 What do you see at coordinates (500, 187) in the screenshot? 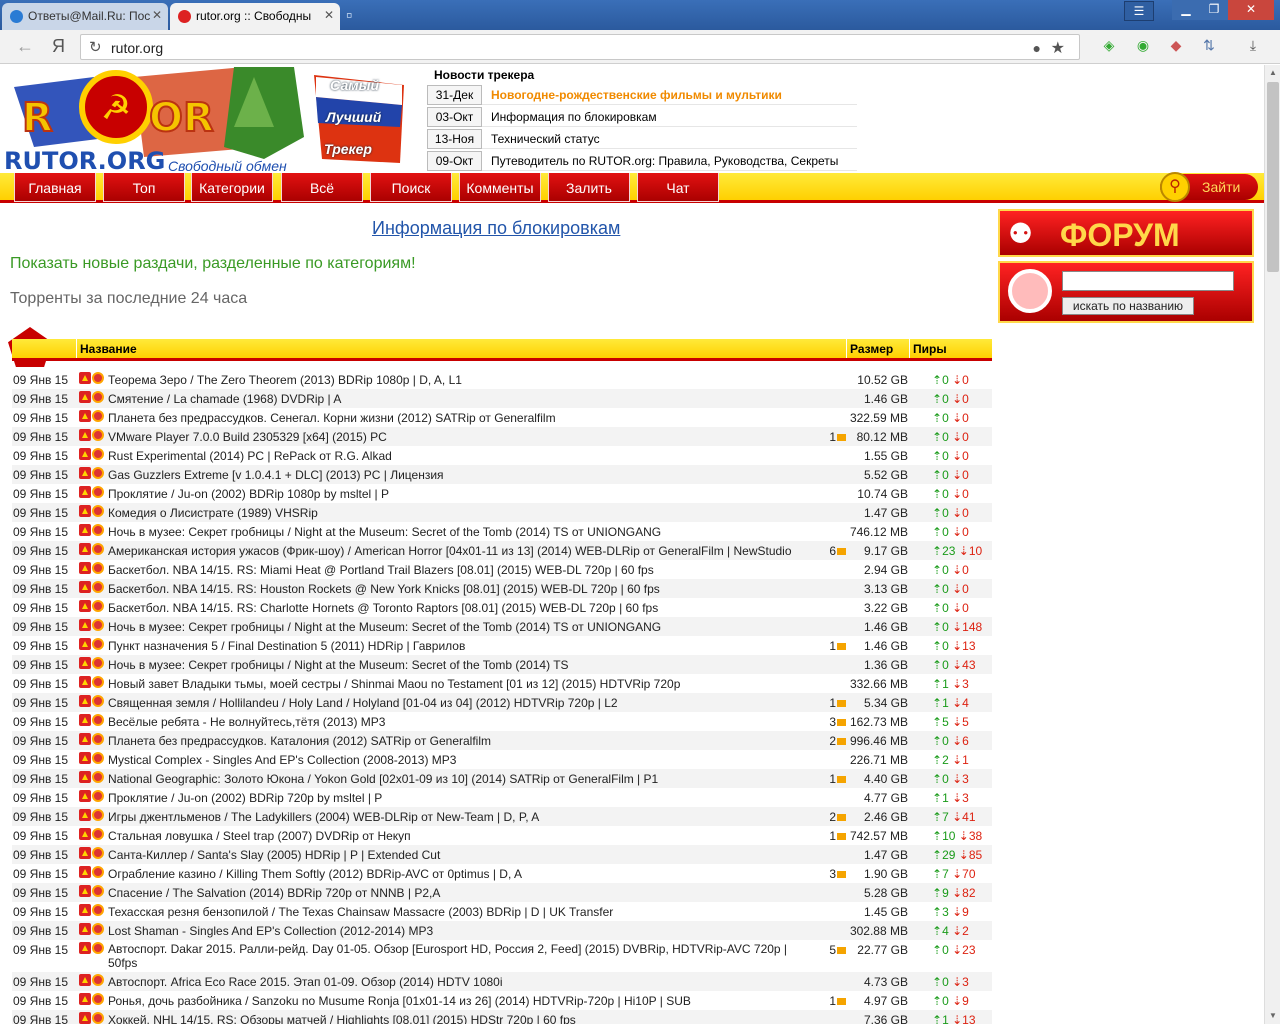
I see `nav-comments: Комменты` at bounding box center [500, 187].